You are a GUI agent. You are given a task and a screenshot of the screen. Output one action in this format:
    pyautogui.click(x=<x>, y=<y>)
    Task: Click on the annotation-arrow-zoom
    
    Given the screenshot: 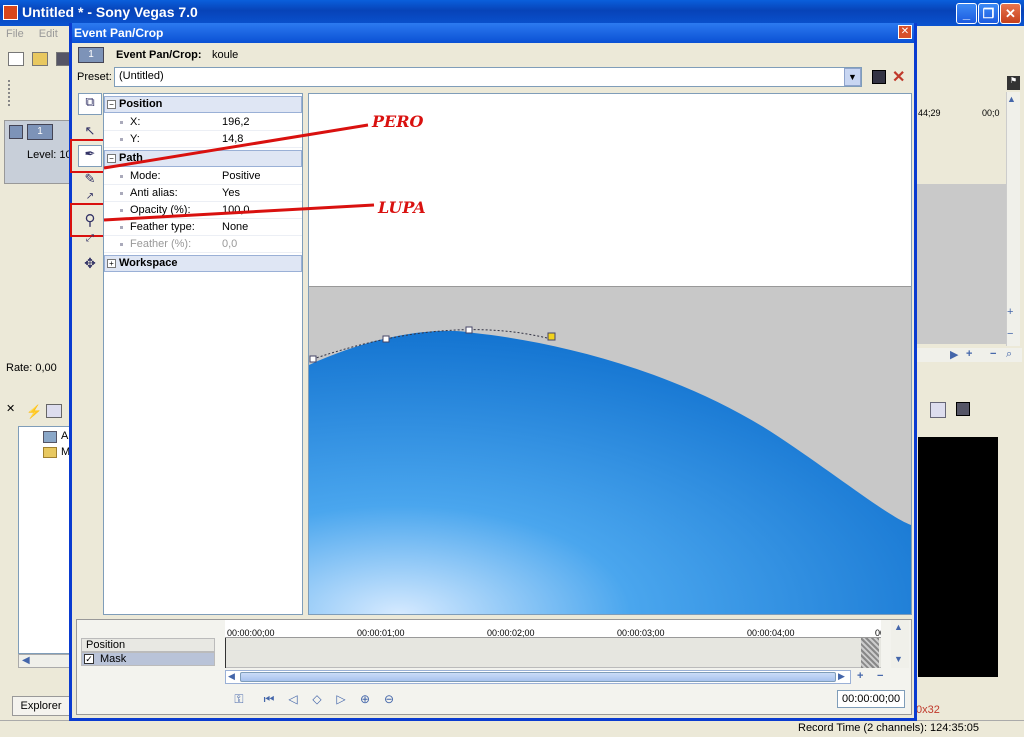 What is the action you would take?
    pyautogui.click(x=239, y=212)
    